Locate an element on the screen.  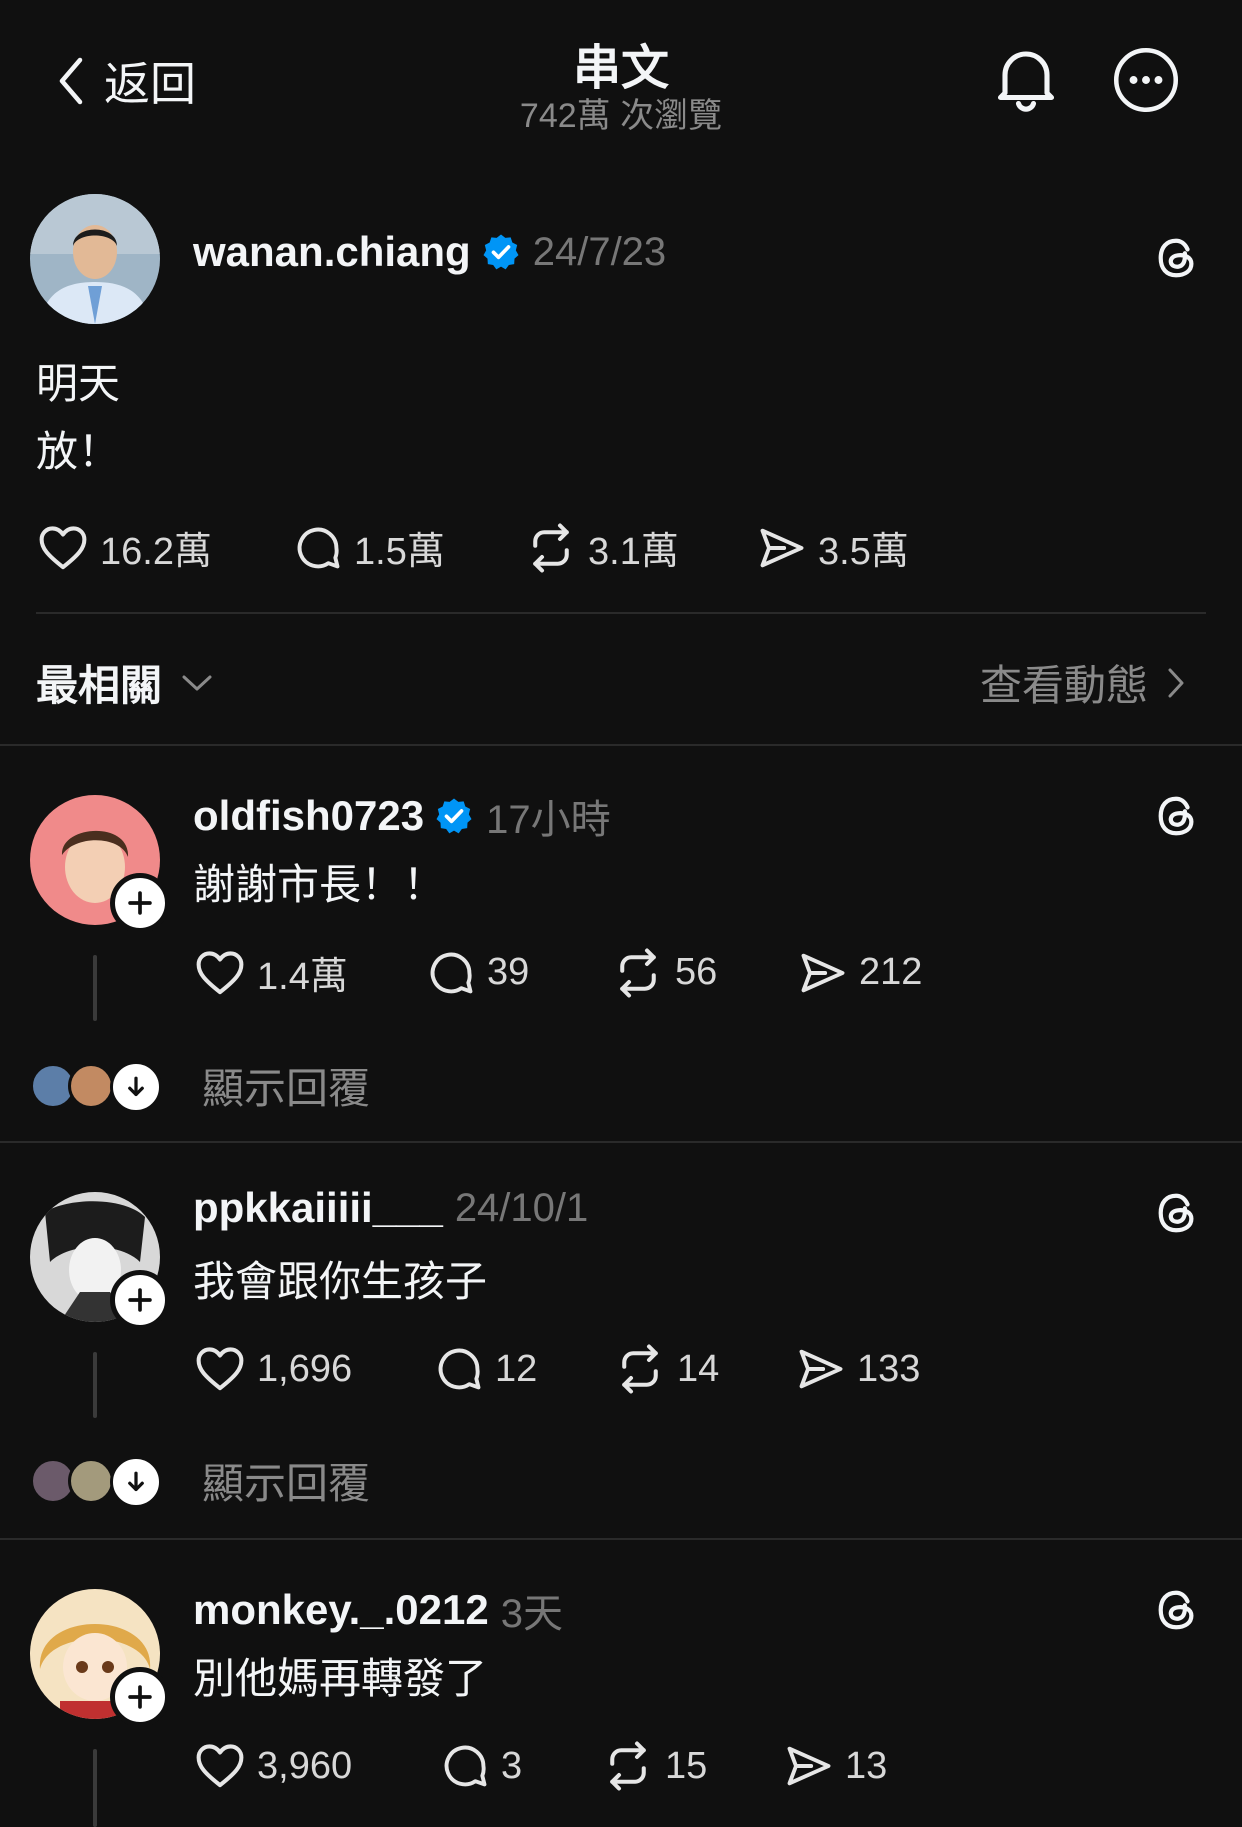
reply-actions: 1,696 12 14 133 is located at coordinates (556, 1369).